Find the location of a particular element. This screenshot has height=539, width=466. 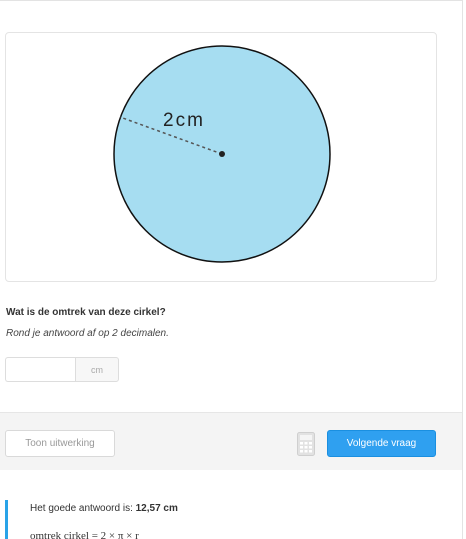

next-question-button: Volgende vraag is located at coordinates (381, 443).